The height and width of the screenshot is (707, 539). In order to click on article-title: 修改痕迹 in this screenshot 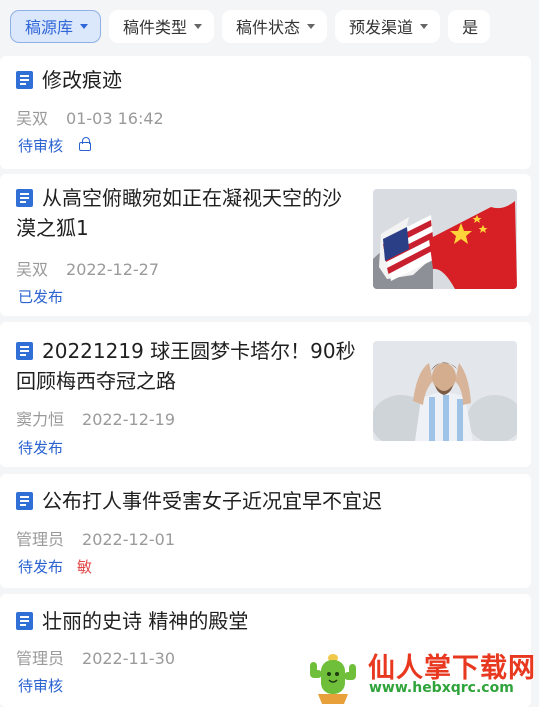, I will do `click(186, 80)`.